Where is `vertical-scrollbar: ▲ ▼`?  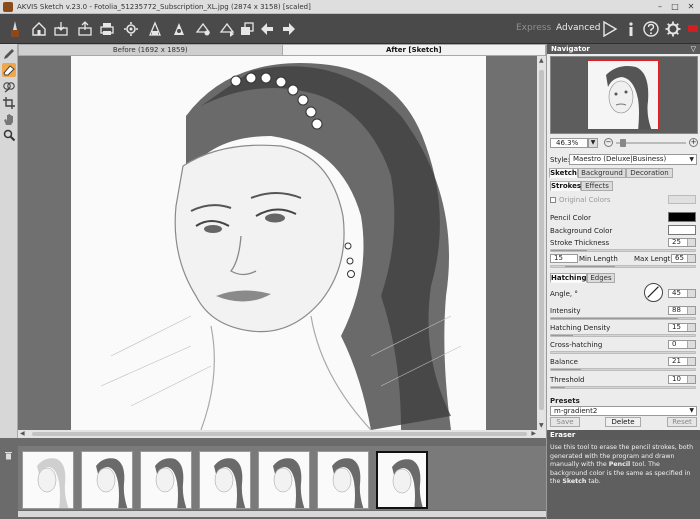 vertical-scrollbar: ▲ ▼ is located at coordinates (541, 243).